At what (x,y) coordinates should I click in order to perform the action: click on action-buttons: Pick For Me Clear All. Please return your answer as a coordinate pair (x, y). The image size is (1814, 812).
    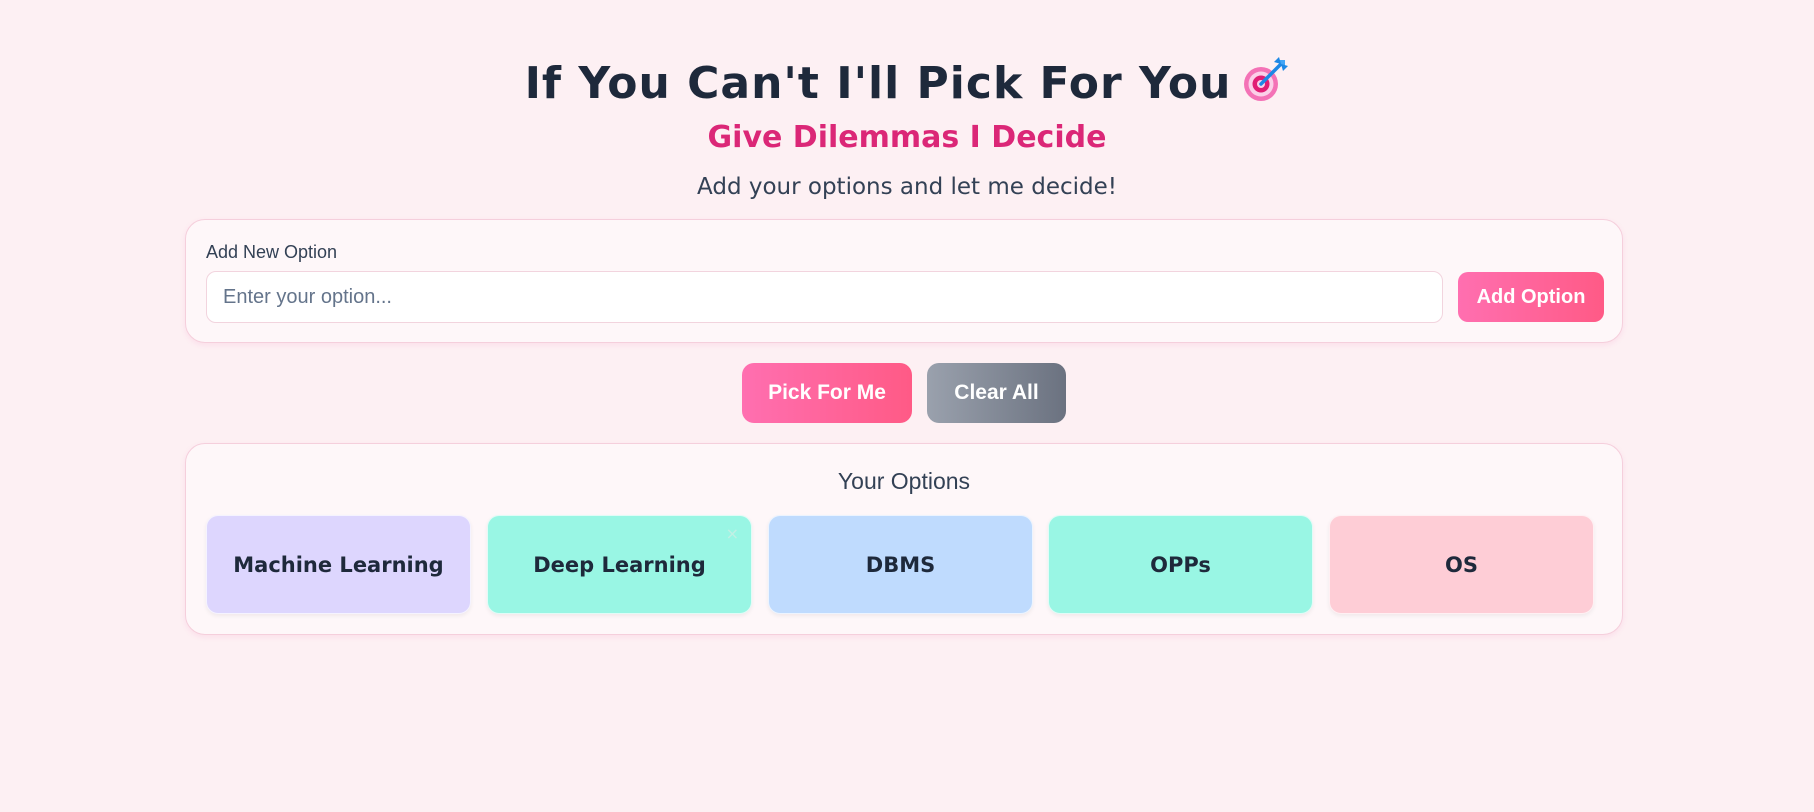
    Looking at the image, I should click on (907, 393).